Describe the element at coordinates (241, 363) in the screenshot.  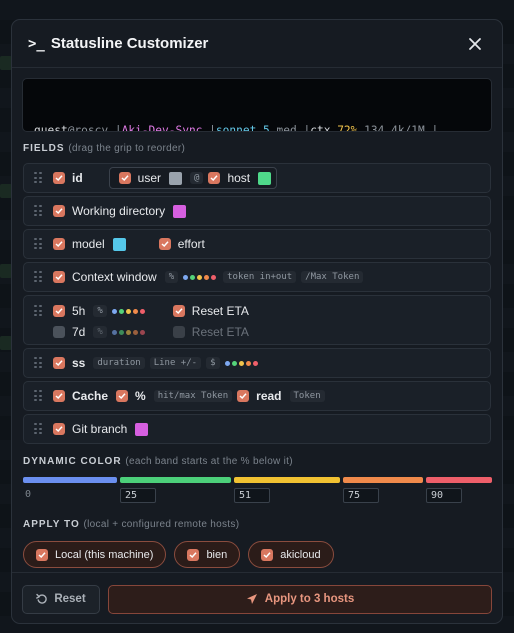
I see `session-color-dots` at that location.